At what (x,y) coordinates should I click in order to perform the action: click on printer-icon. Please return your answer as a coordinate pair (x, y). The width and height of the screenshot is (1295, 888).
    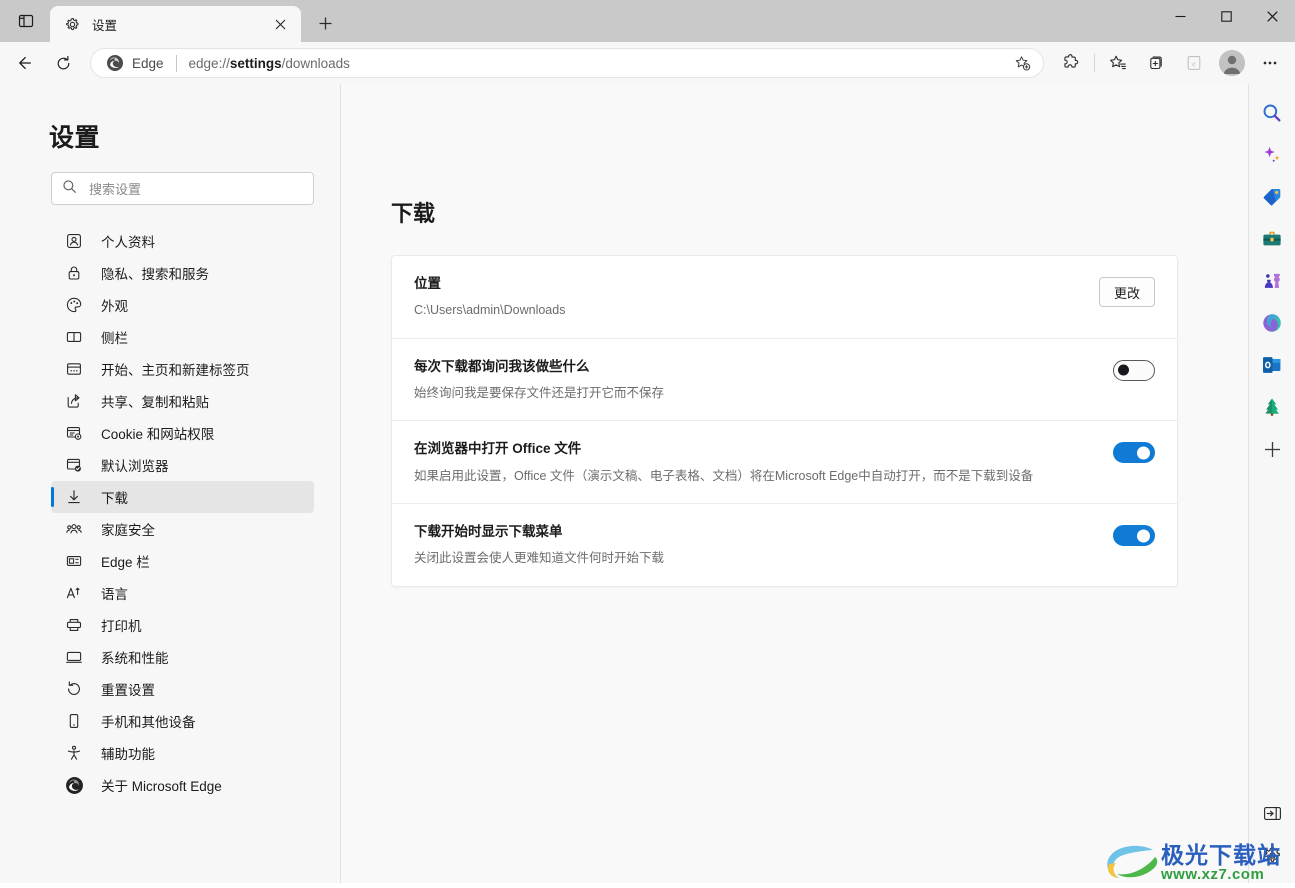
    Looking at the image, I should click on (74, 625).